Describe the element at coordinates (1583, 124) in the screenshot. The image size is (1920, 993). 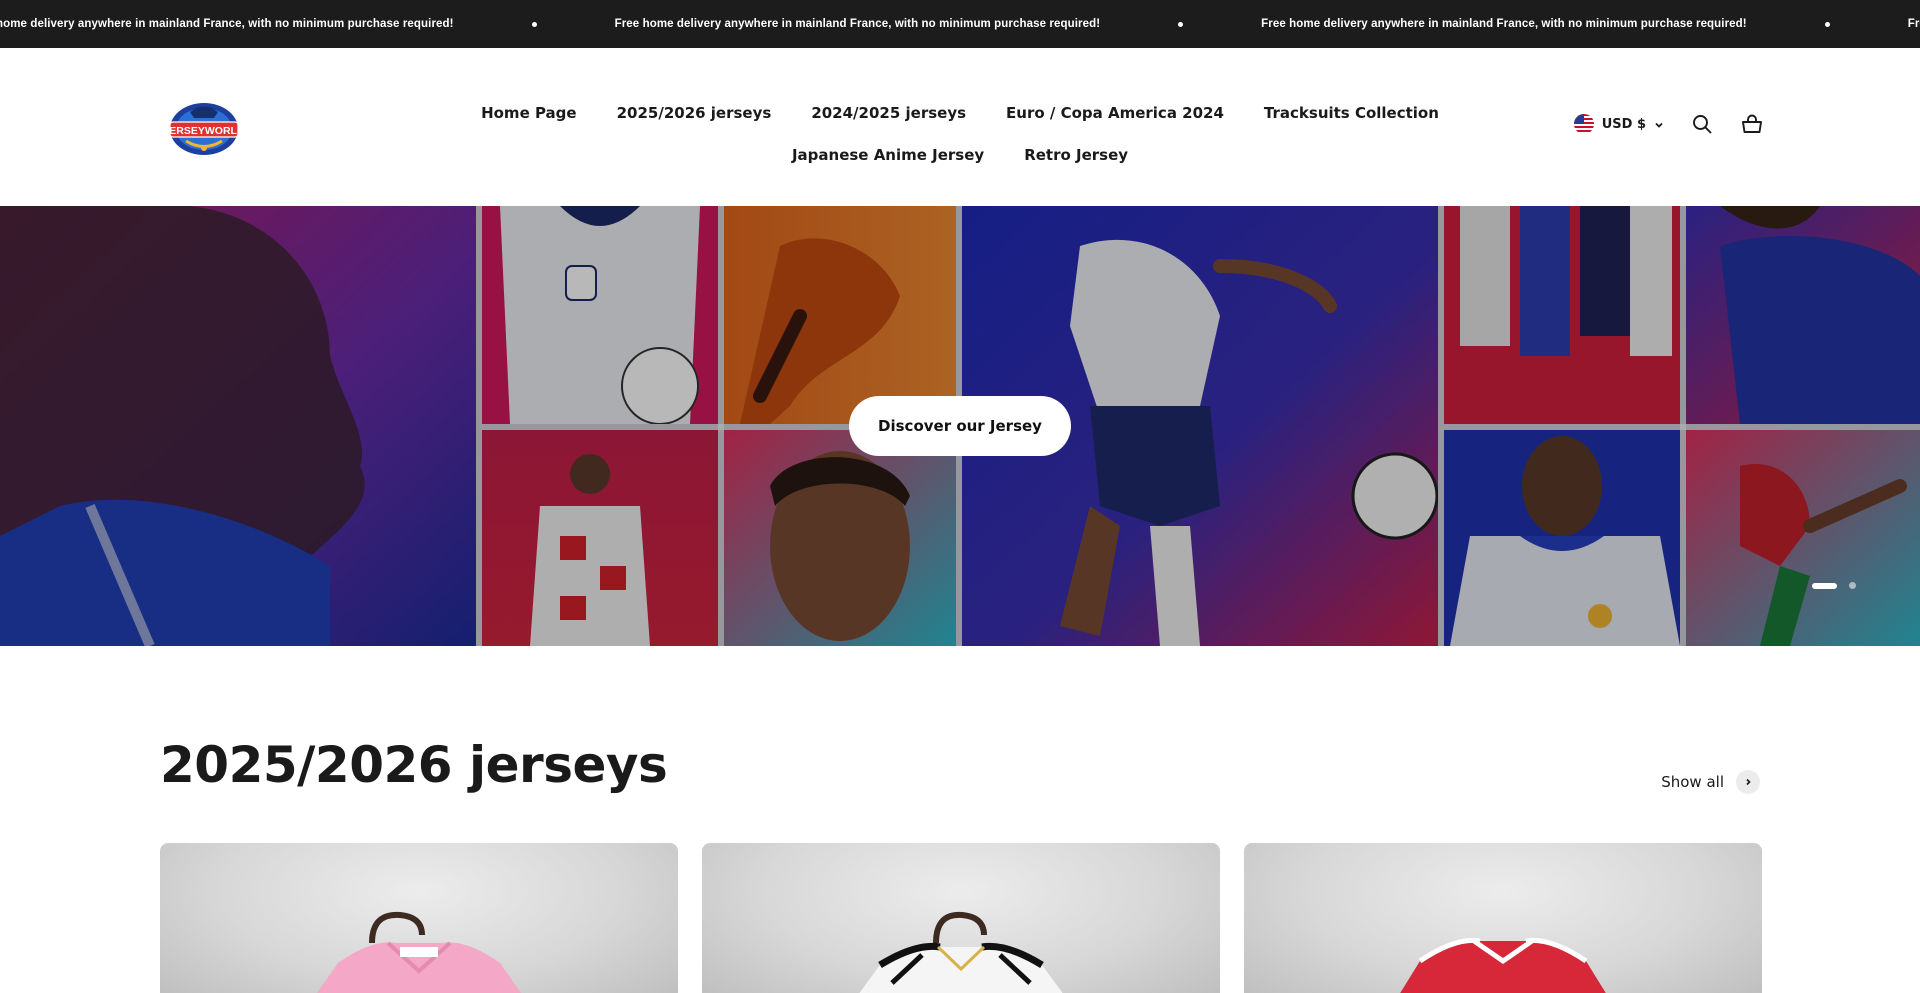
I see `us-flag-icon` at that location.